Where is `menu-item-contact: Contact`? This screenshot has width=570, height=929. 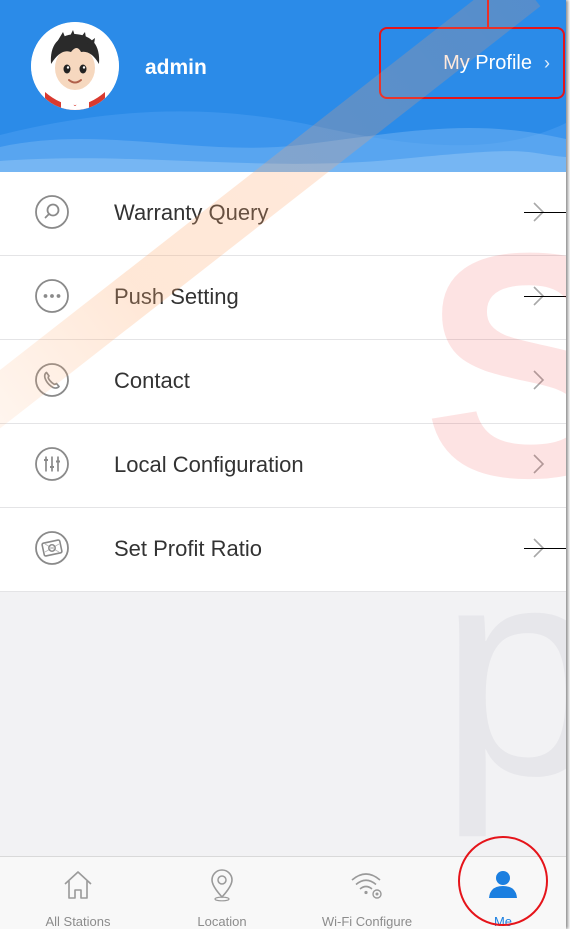 menu-item-contact: Contact is located at coordinates (283, 382).